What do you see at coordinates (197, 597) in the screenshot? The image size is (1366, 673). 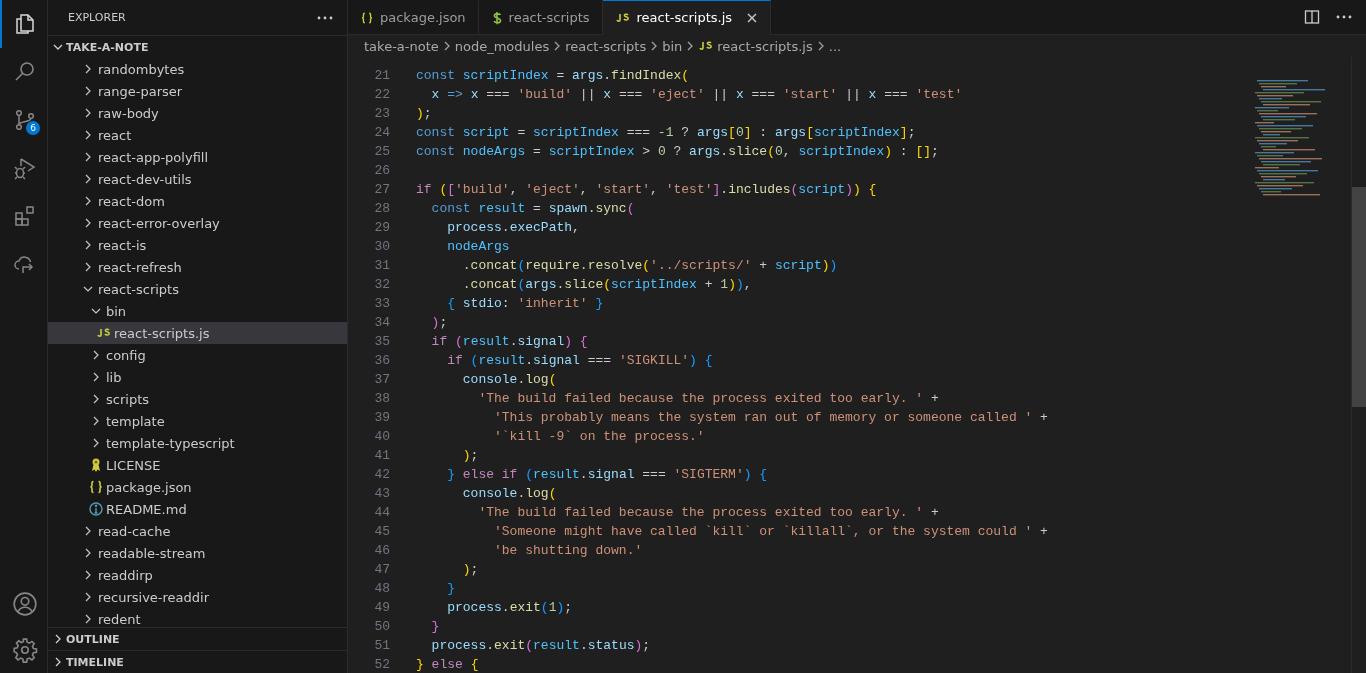 I see `tree-item: recursive-readdir` at bounding box center [197, 597].